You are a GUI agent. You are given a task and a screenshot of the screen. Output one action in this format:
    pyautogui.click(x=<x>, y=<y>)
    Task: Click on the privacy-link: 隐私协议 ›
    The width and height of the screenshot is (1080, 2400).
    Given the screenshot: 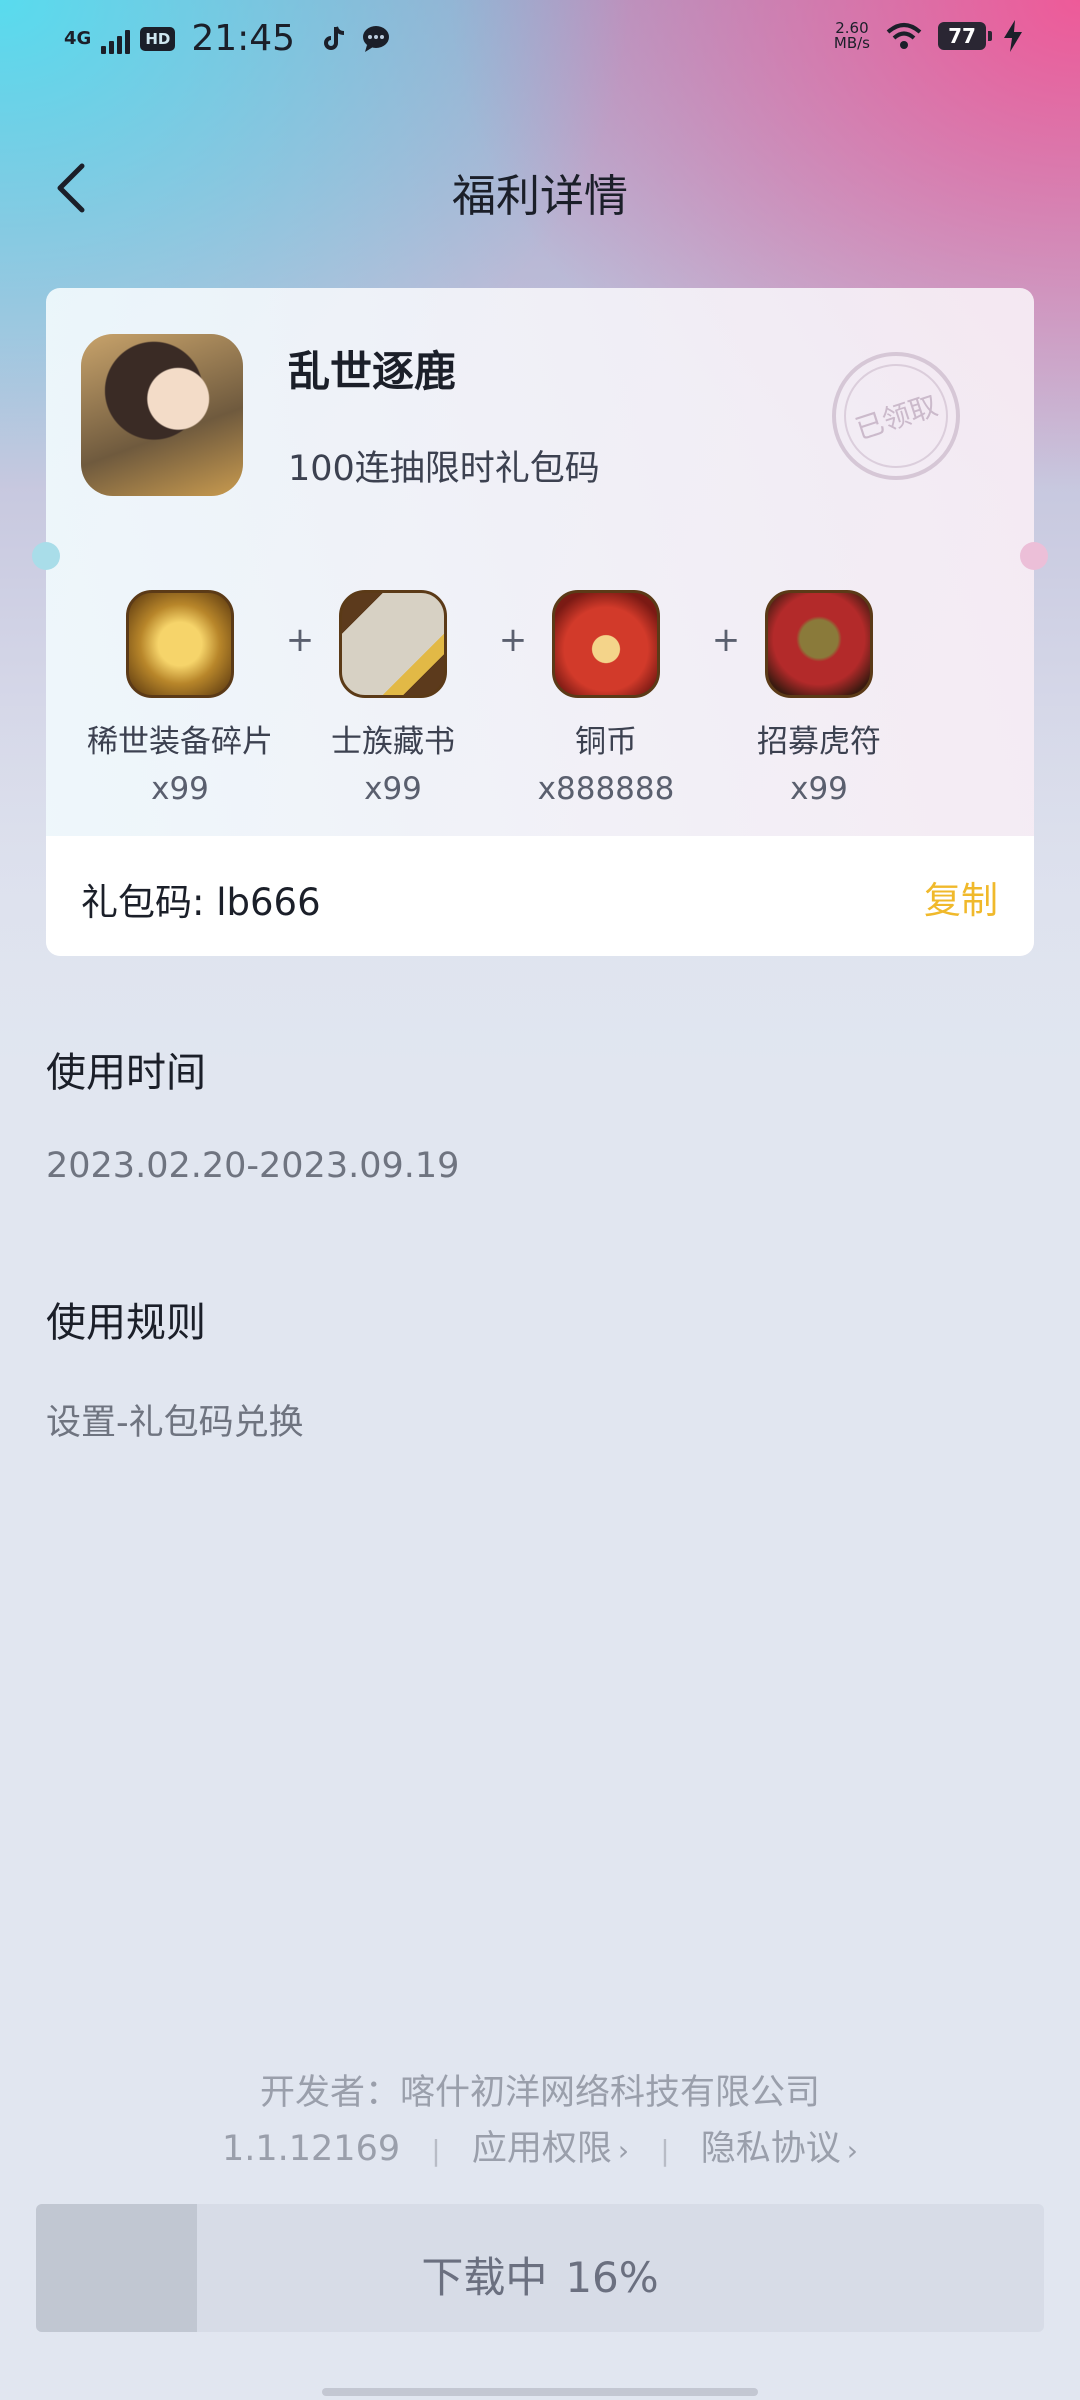 What is the action you would take?
    pyautogui.click(x=779, y=2149)
    